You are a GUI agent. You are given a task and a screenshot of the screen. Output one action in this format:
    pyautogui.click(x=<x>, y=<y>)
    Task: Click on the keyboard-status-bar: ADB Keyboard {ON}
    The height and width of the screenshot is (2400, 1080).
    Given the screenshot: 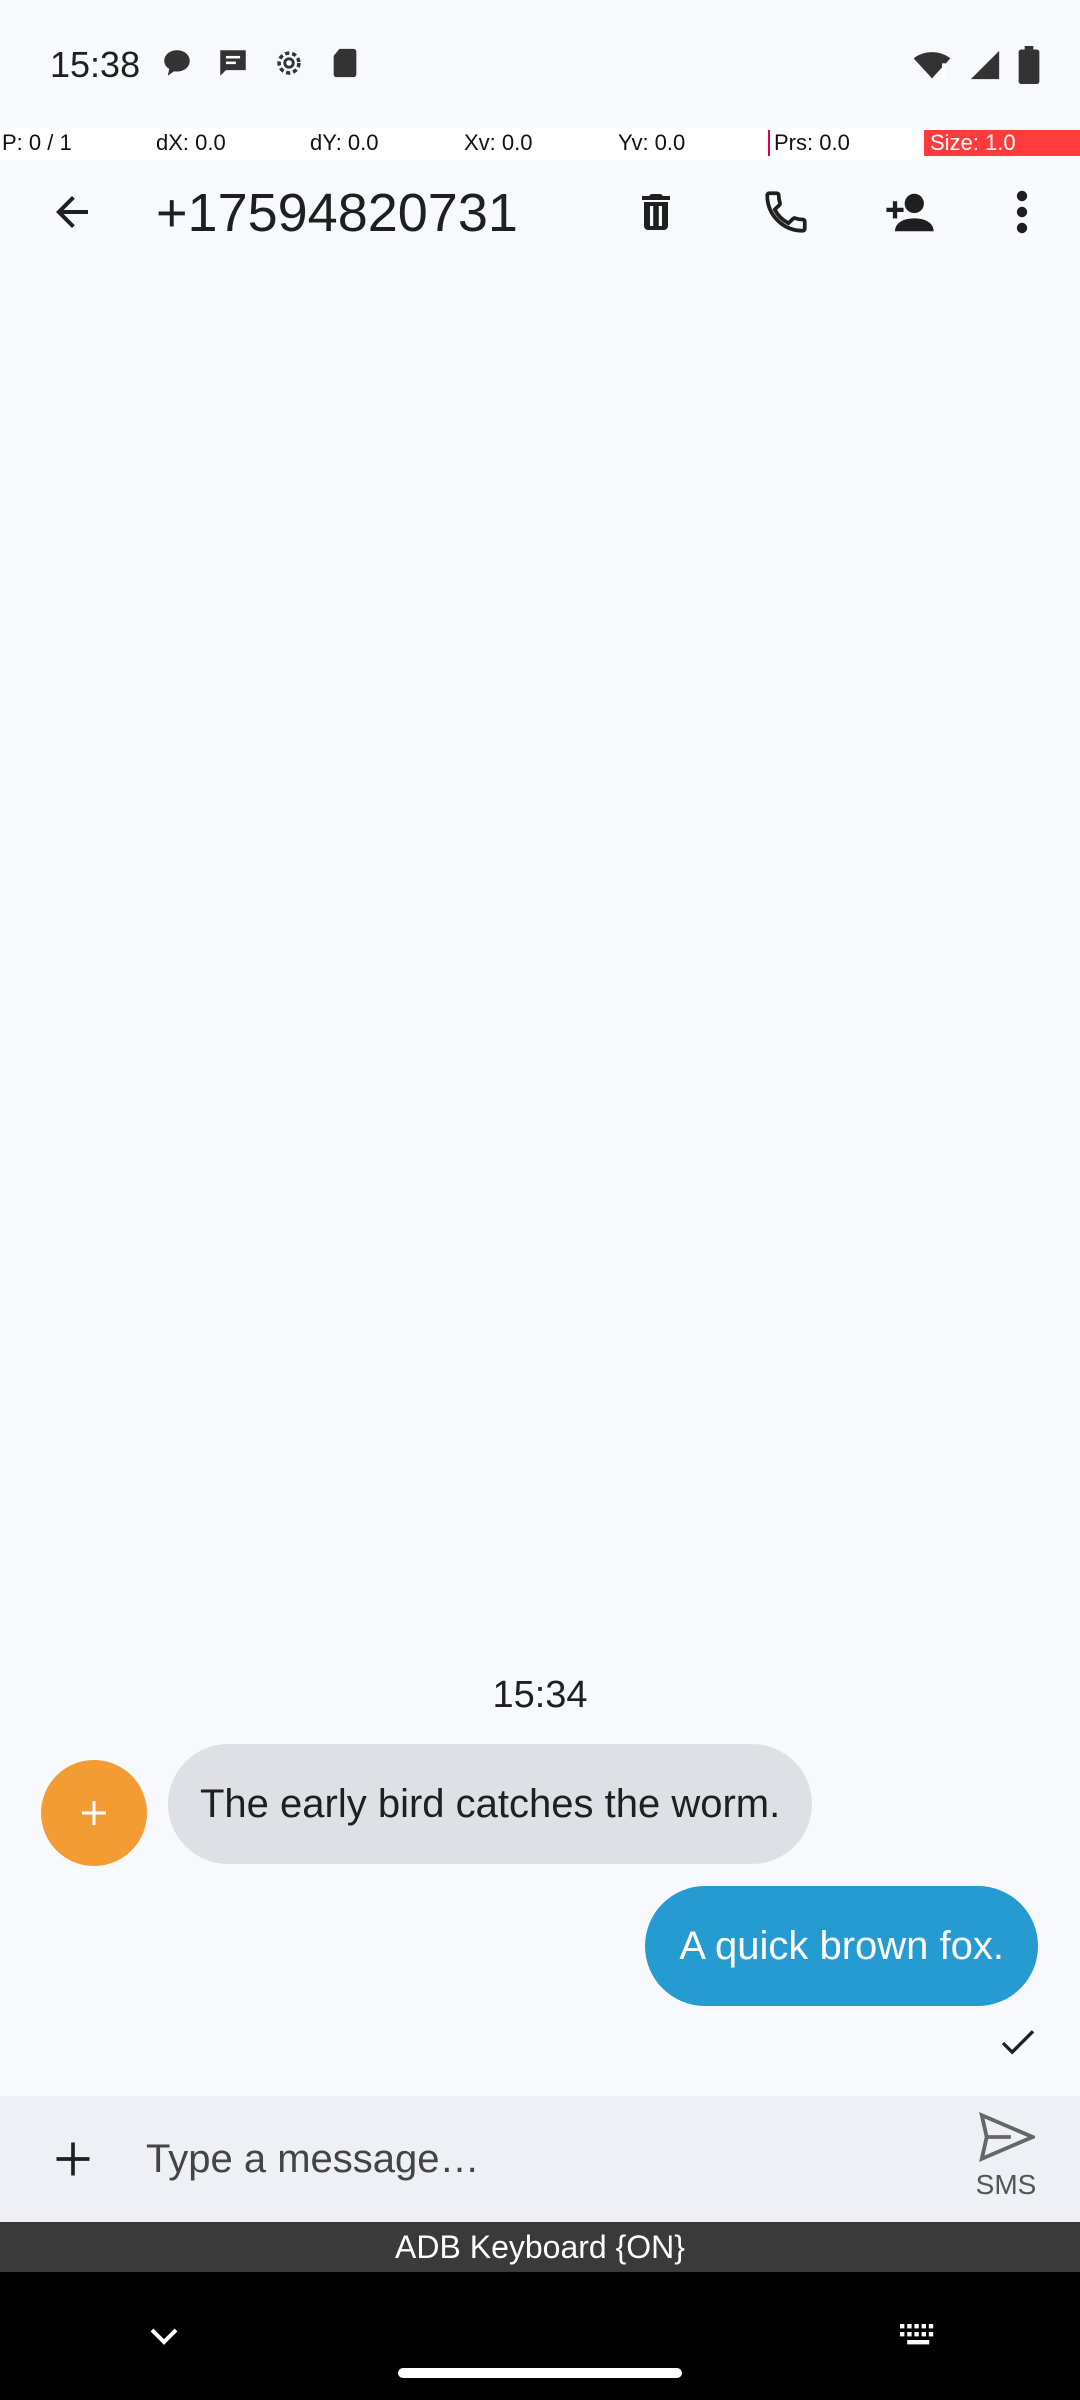 What is the action you would take?
    pyautogui.click(x=540, y=2247)
    